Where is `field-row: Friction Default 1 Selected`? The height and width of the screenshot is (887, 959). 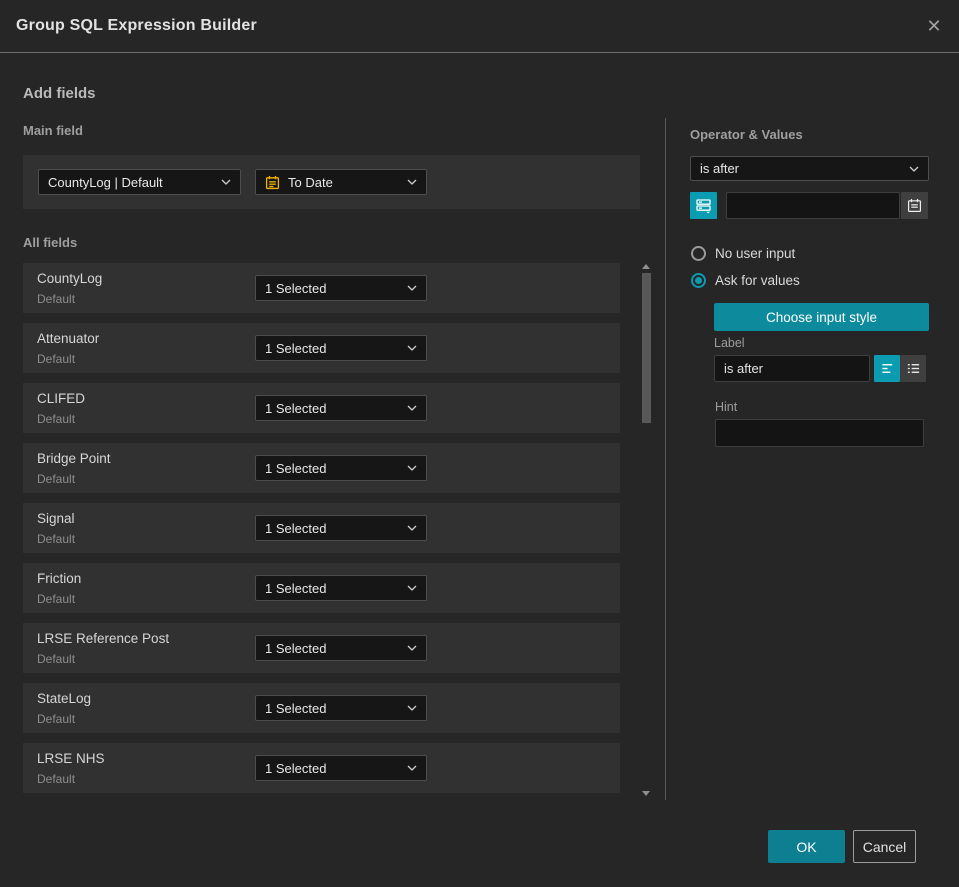
field-row: Friction Default 1 Selected is located at coordinates (321, 588).